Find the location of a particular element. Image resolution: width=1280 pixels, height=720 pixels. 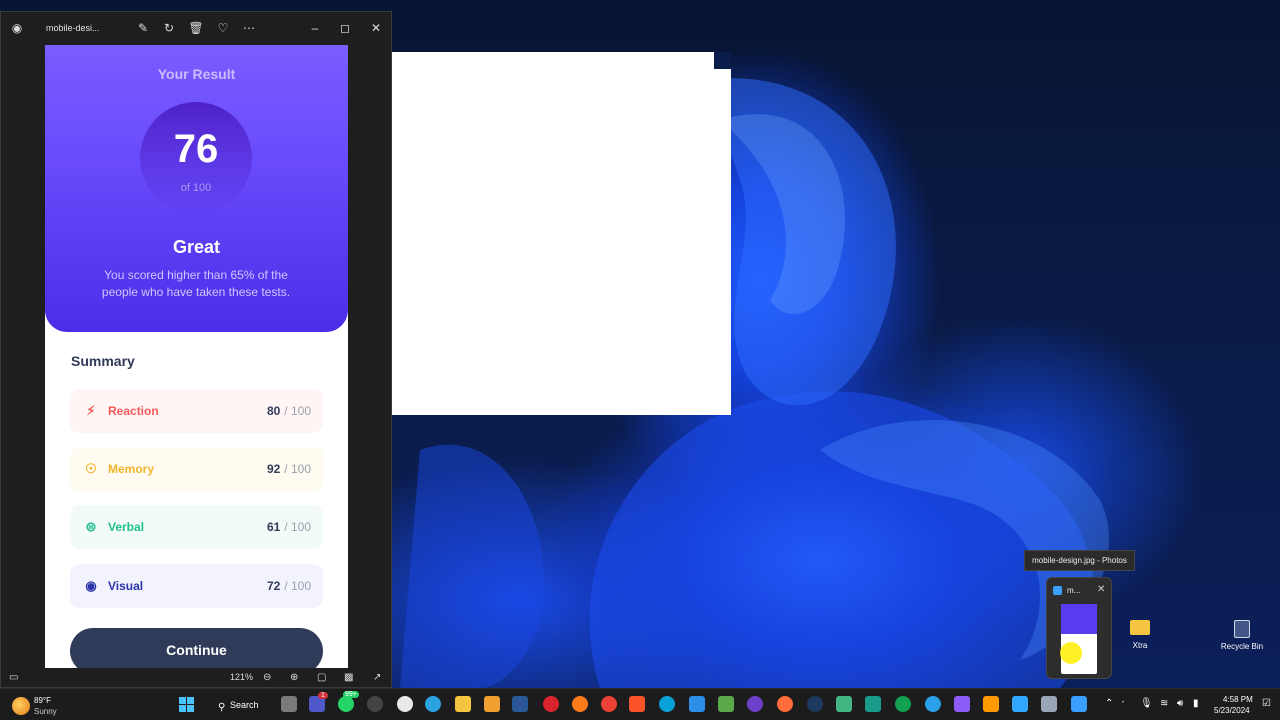

eye-icon: ◉ is located at coordinates (91, 585).